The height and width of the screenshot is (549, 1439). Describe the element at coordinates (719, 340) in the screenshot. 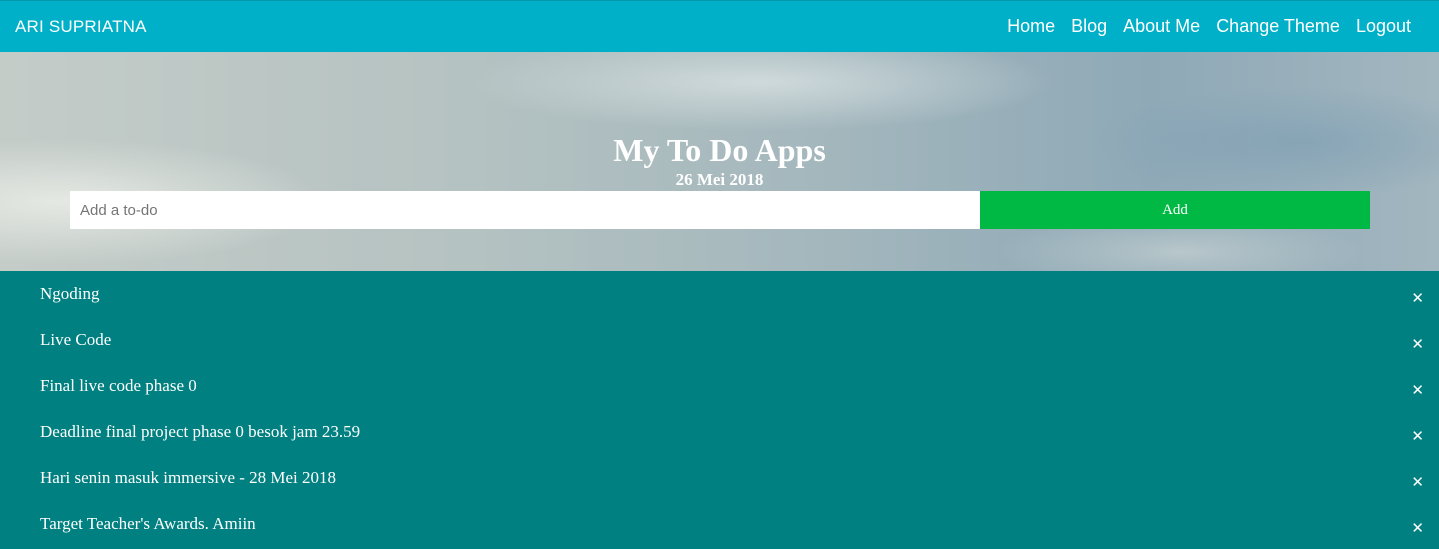

I see `list-item: Live Code ✕` at that location.